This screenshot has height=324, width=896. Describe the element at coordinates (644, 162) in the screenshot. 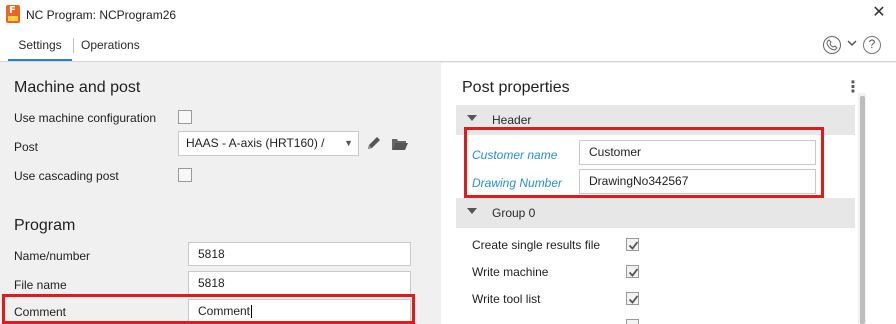

I see `header-props-highlight-box` at that location.